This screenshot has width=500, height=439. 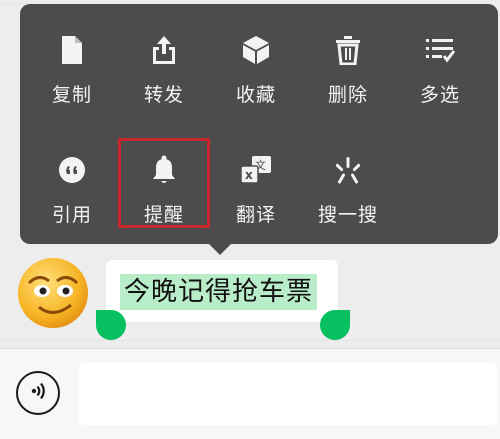 What do you see at coordinates (220, 249) in the screenshot?
I see `menu-pointer` at bounding box center [220, 249].